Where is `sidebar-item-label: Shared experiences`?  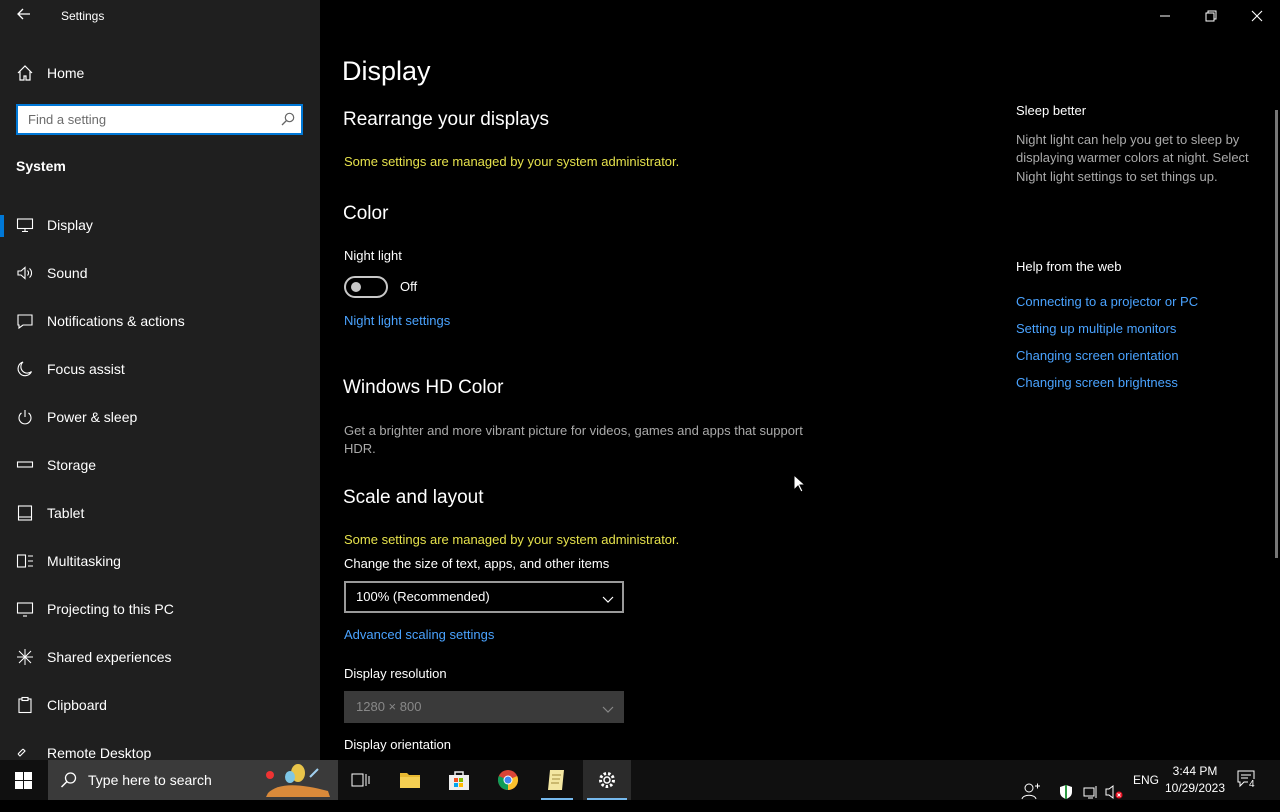
sidebar-item-label: Shared experiences is located at coordinates (109, 657).